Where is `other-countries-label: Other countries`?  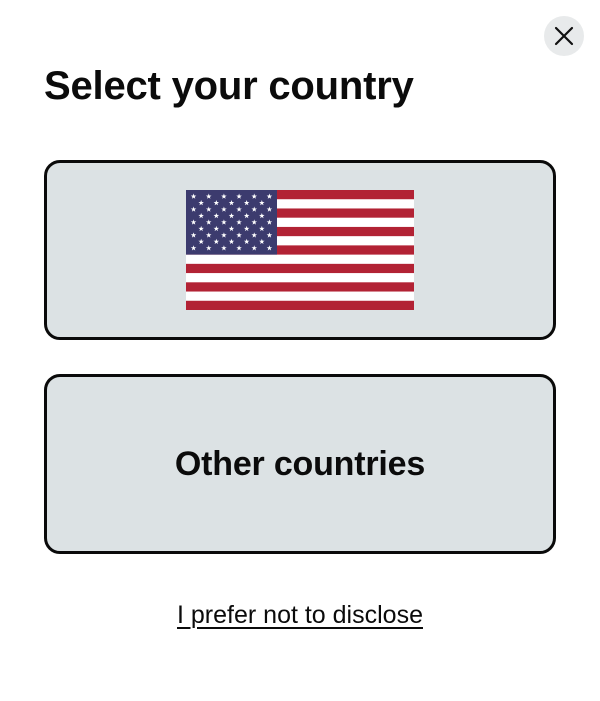
other-countries-label: Other countries is located at coordinates (300, 463).